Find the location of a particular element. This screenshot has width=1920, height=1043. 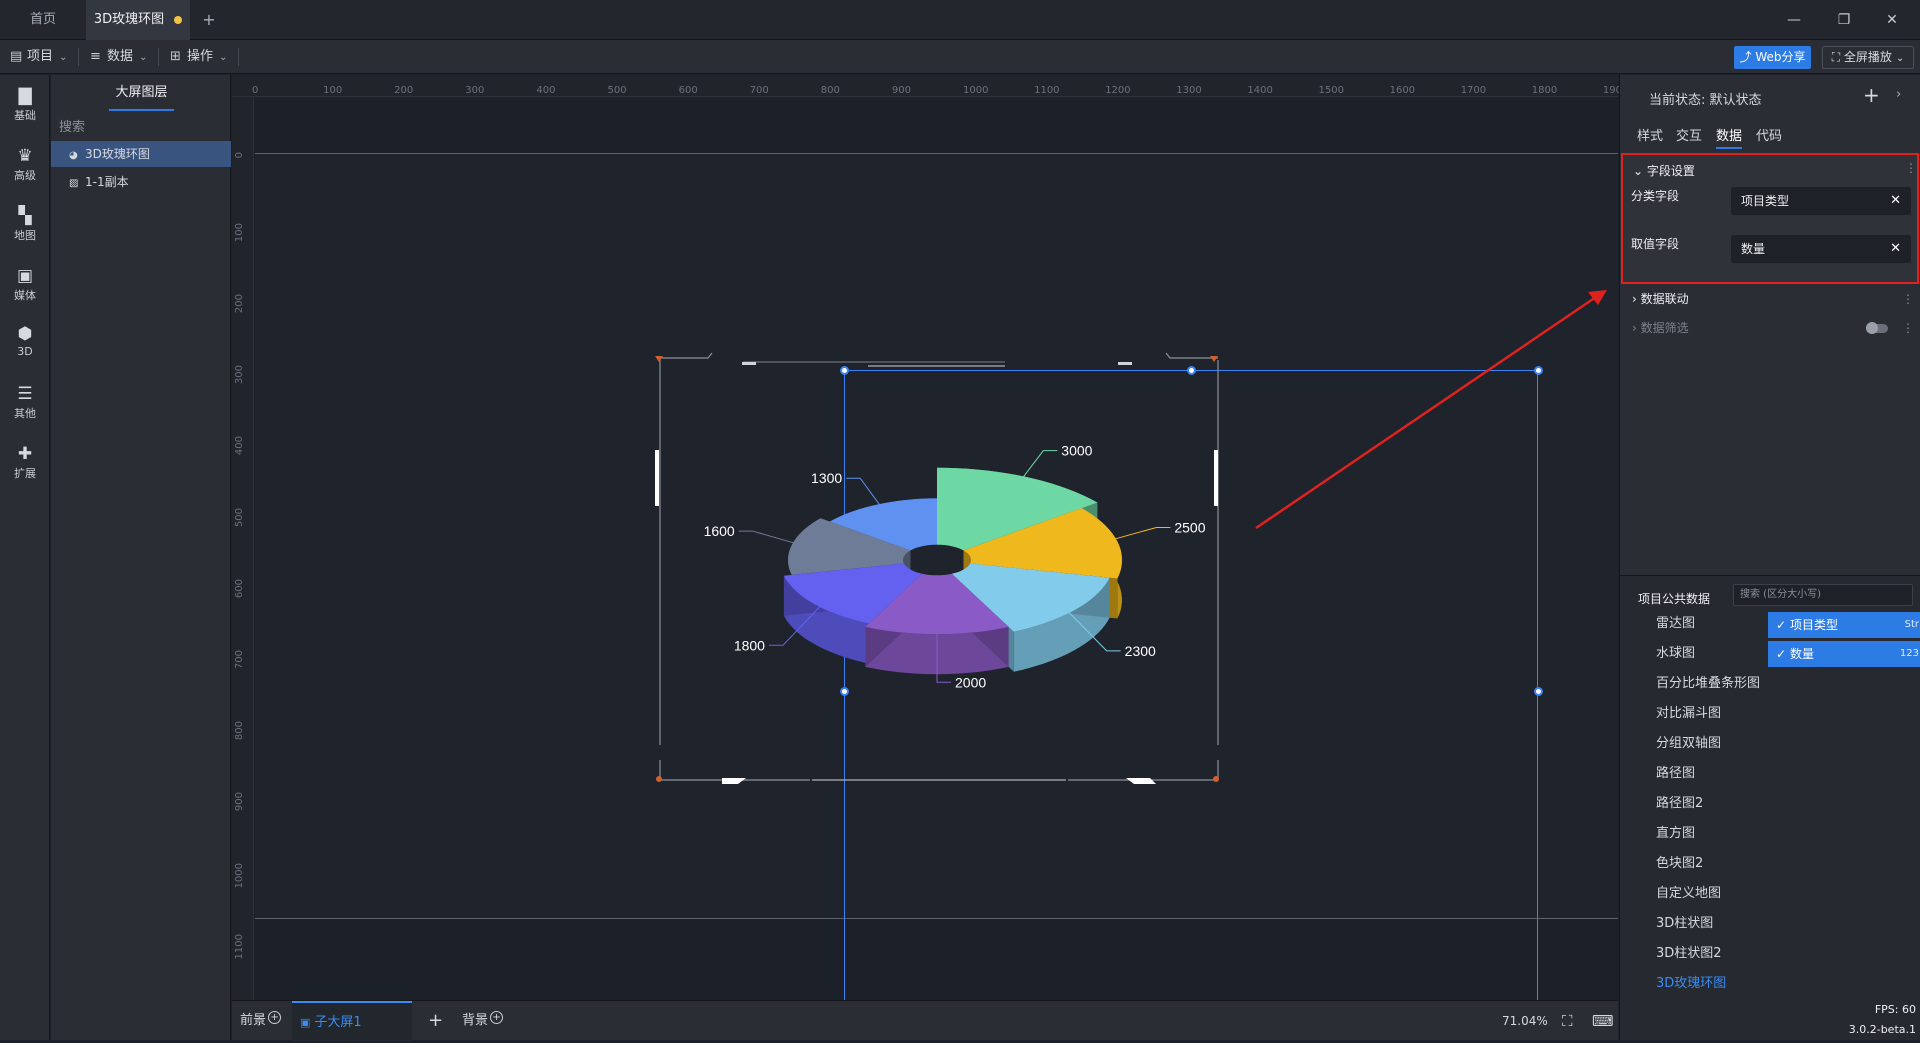

project-data-item: 自定义地图 is located at coordinates (1688, 891).